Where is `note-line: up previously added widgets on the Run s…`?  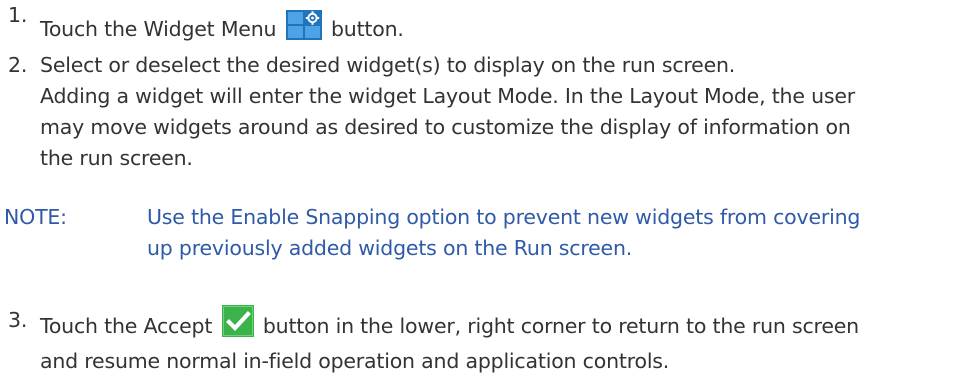
note-line: up previously added widgets on the Run s… is located at coordinates (390, 248).